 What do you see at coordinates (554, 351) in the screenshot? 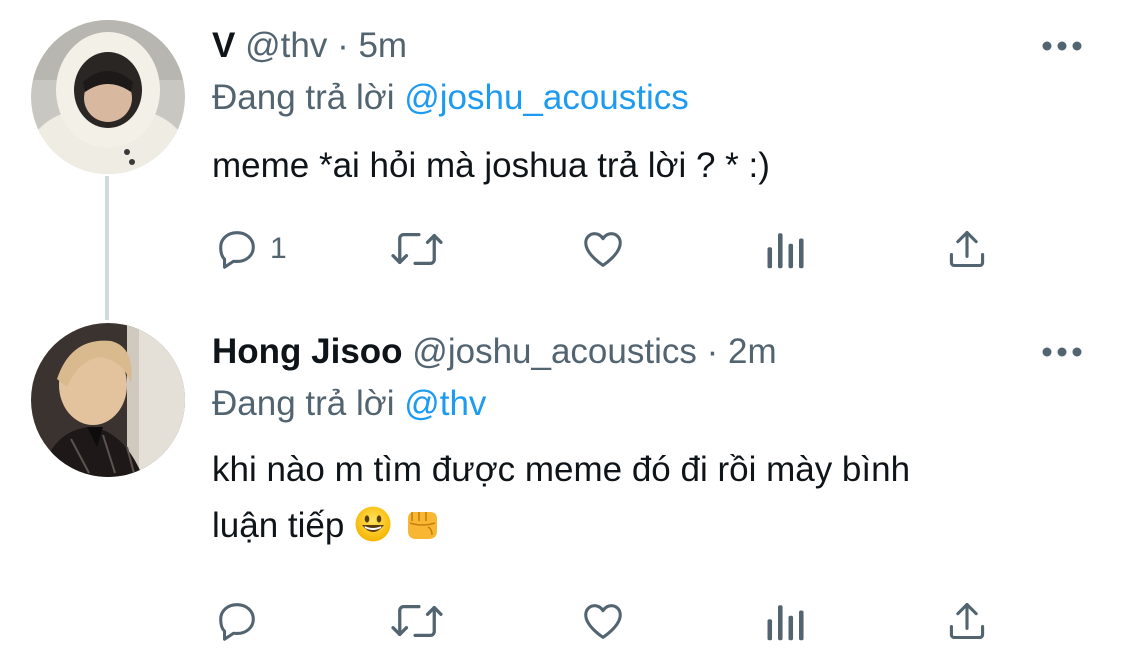
I see `user-handle: @joshu_acoustics` at bounding box center [554, 351].